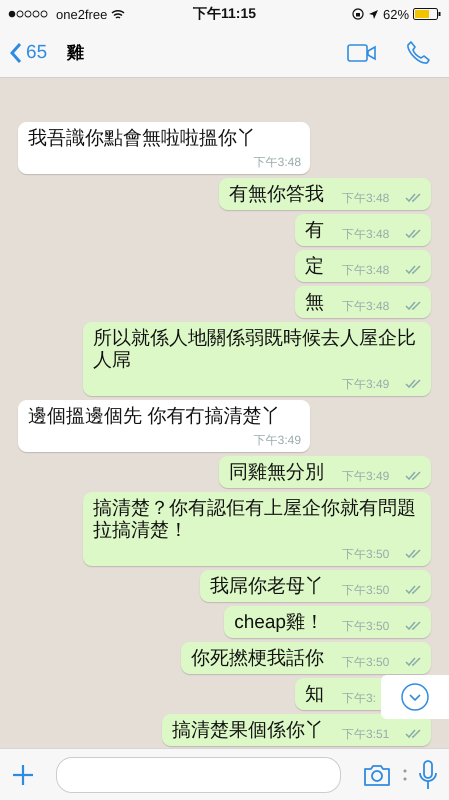 The height and width of the screenshot is (800, 449). I want to click on dots-icon, so click(405, 775).